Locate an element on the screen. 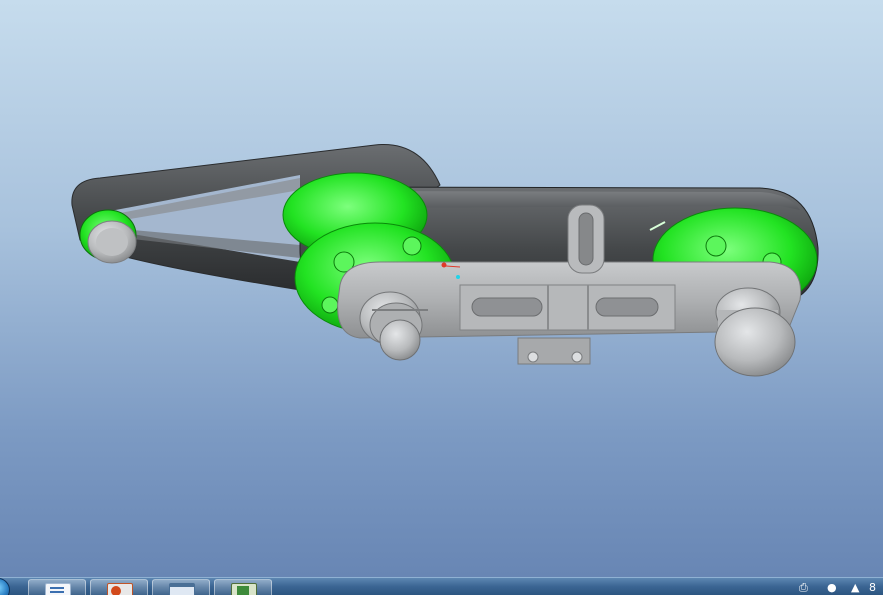 The height and width of the screenshot is (595, 883). powerpoint-task-button is located at coordinates (119, 587).